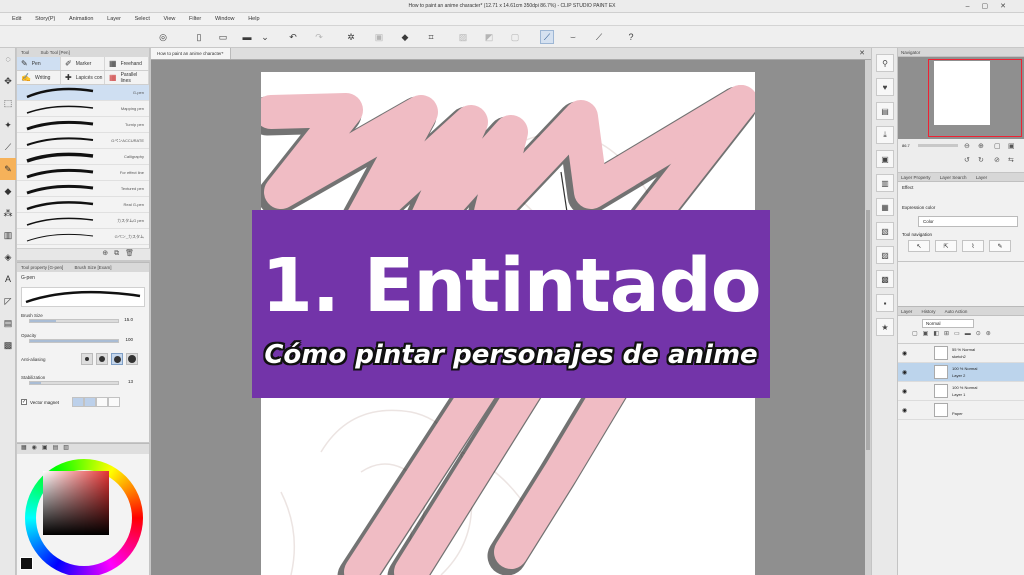 The height and width of the screenshot is (575, 1024). What do you see at coordinates (127, 77) in the screenshot?
I see `category-parallel: ▦ Parallel lines` at bounding box center [127, 77].